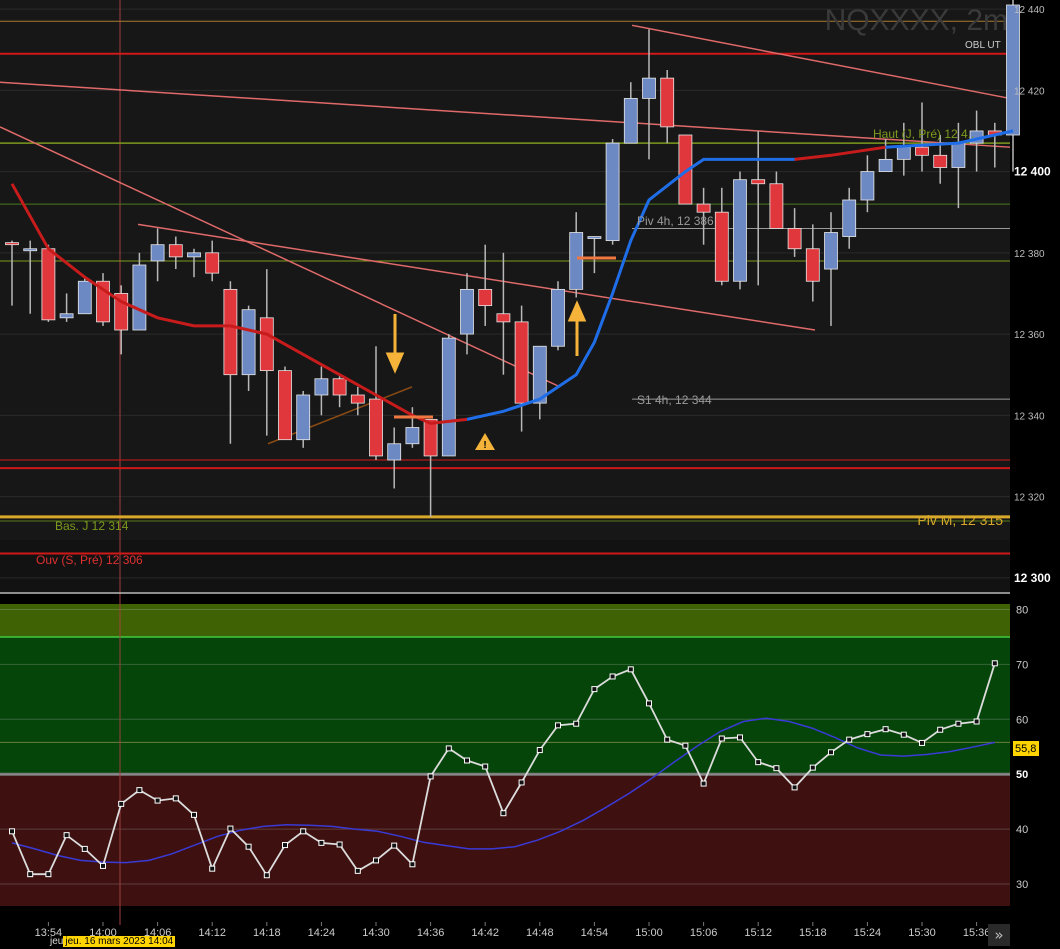 The width and height of the screenshot is (1060, 949). What do you see at coordinates (758, 933) in the screenshot?
I see `time-tick-label: 15:12` at bounding box center [758, 933].